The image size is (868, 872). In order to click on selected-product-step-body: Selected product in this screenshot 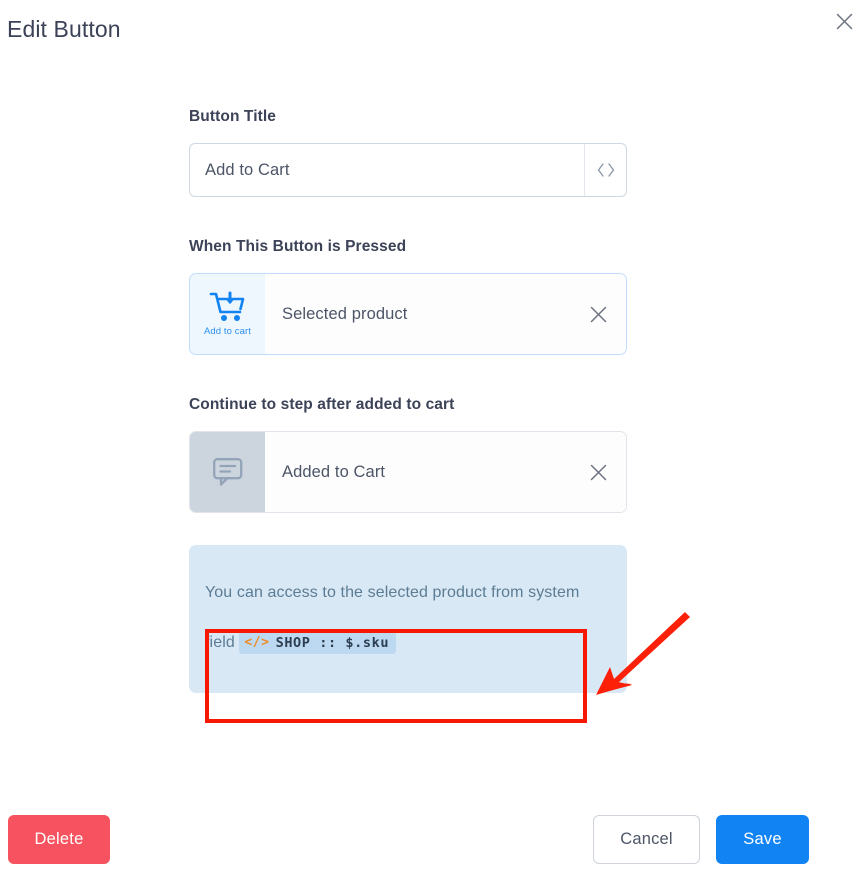, I will do `click(445, 314)`.